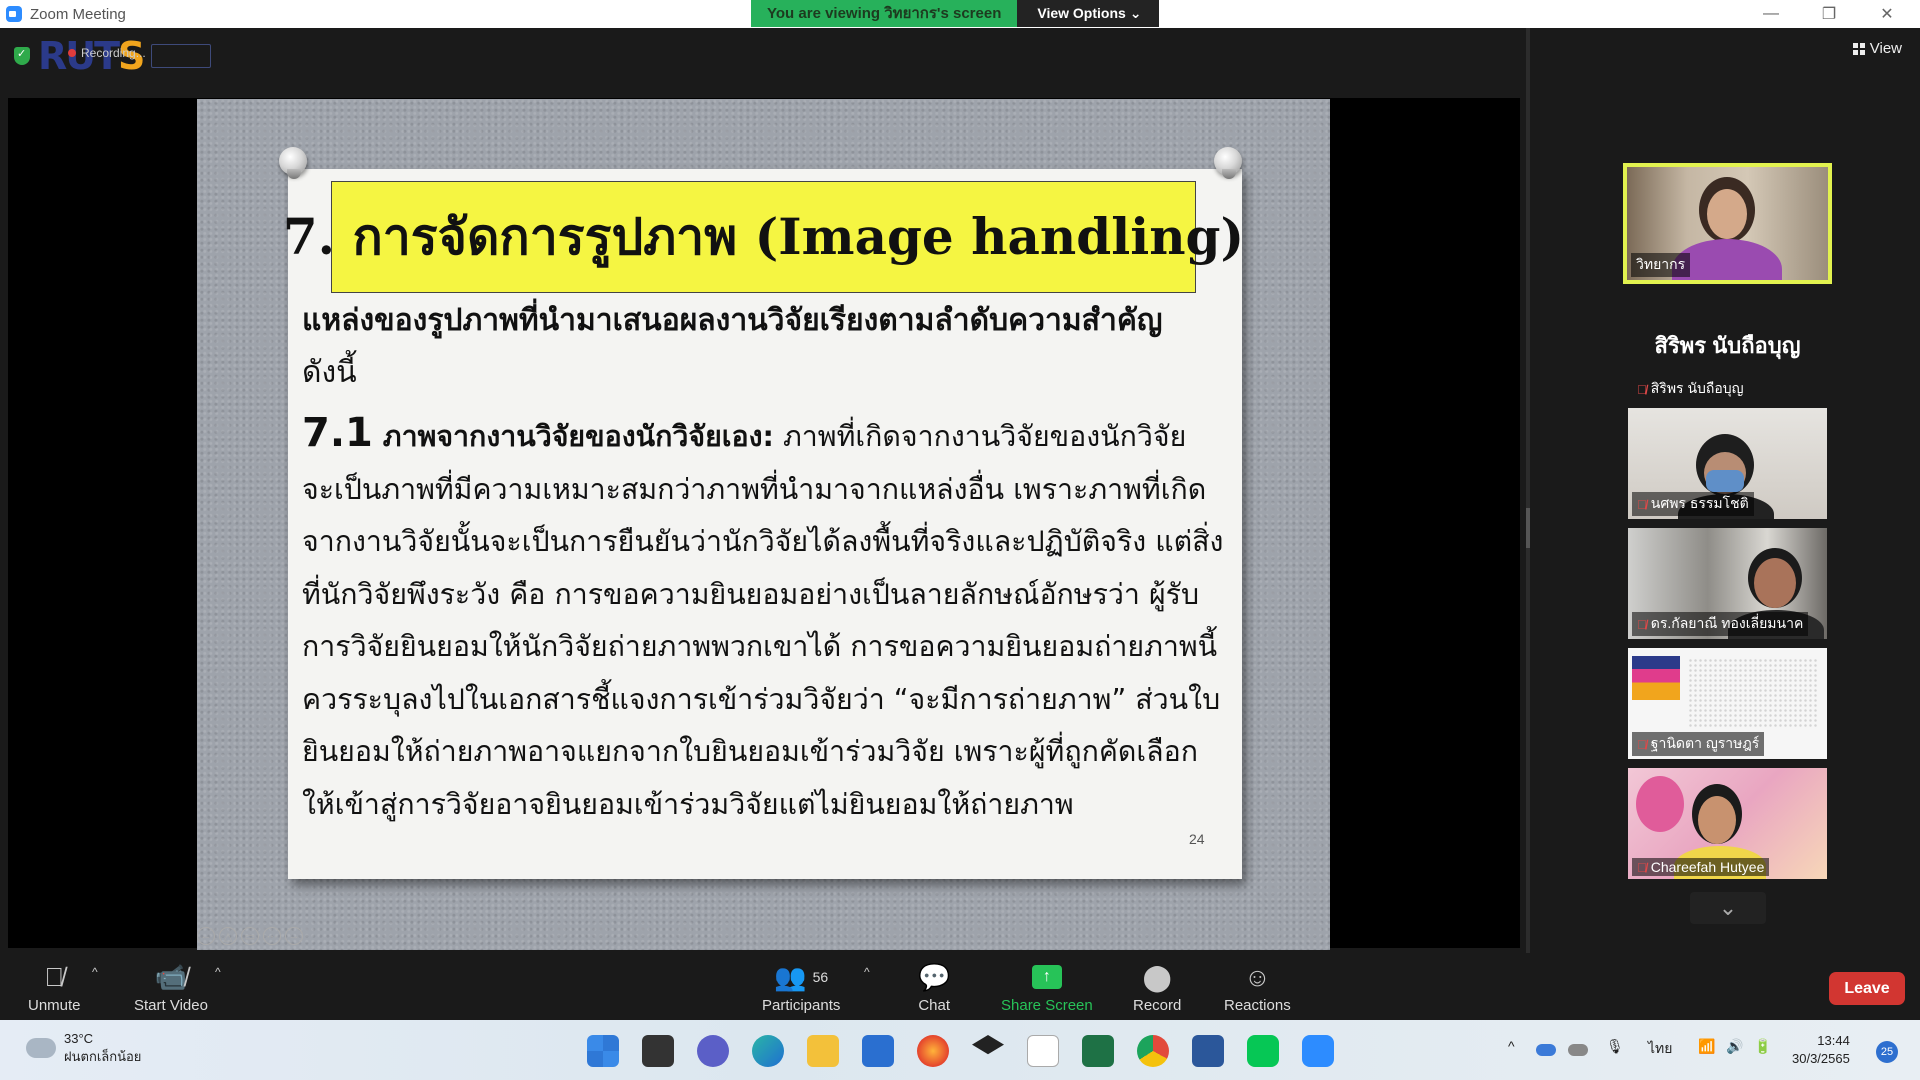 The width and height of the screenshot is (1920, 1080). Describe the element at coordinates (658, 1051) in the screenshot. I see `task-view-icon` at that location.